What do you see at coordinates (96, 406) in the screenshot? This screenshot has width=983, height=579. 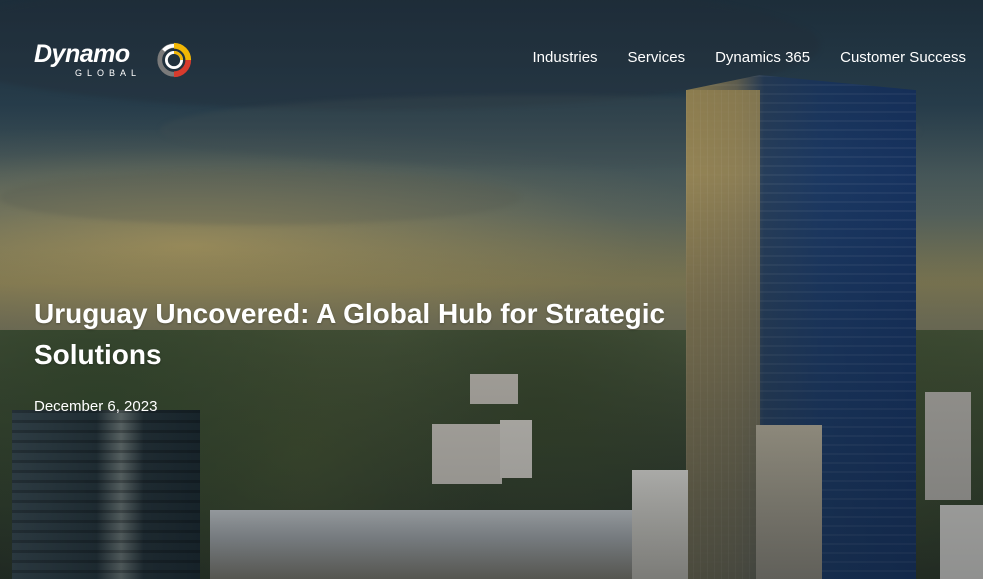 I see `article-date: December 6, 2023` at bounding box center [96, 406].